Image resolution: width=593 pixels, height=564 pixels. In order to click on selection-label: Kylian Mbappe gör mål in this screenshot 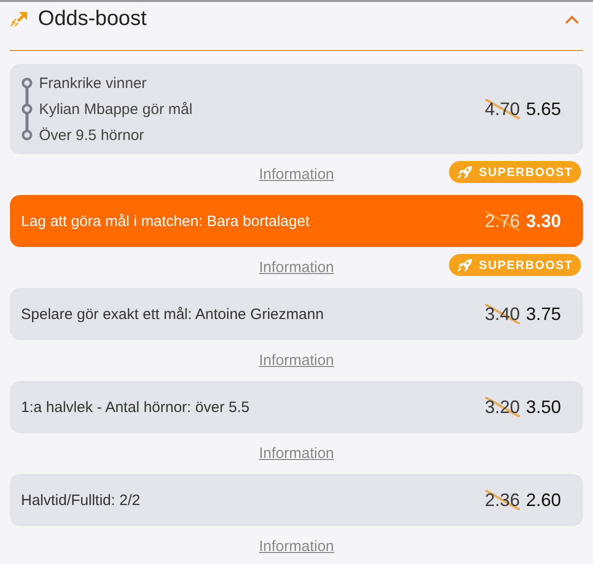, I will do `click(115, 109)`.